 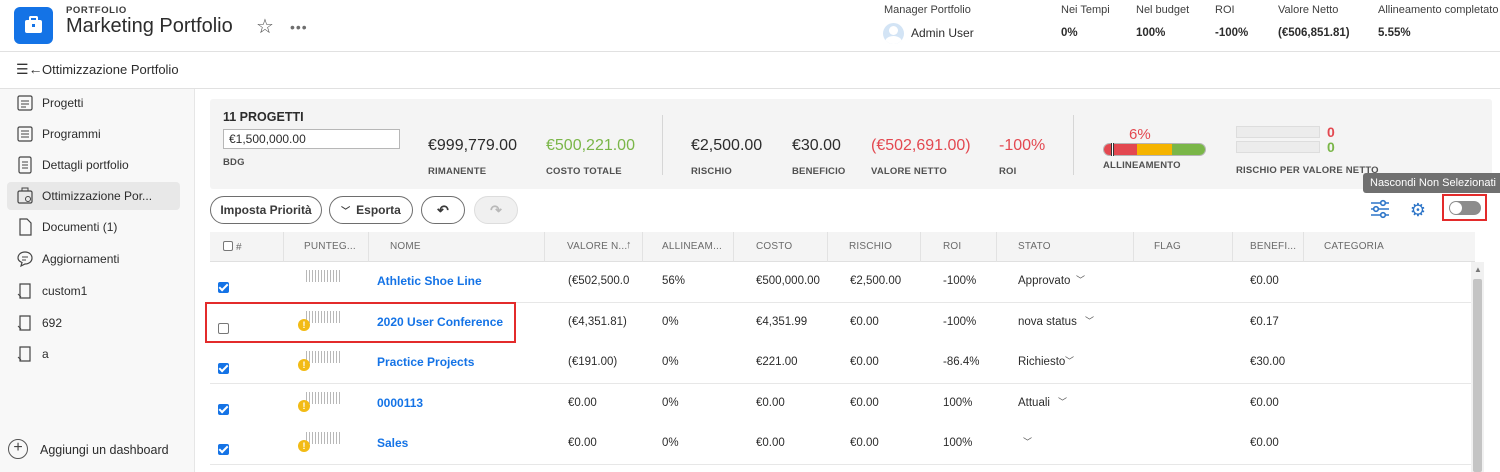 I want to click on project-name-link: Sales, so click(x=392, y=443).